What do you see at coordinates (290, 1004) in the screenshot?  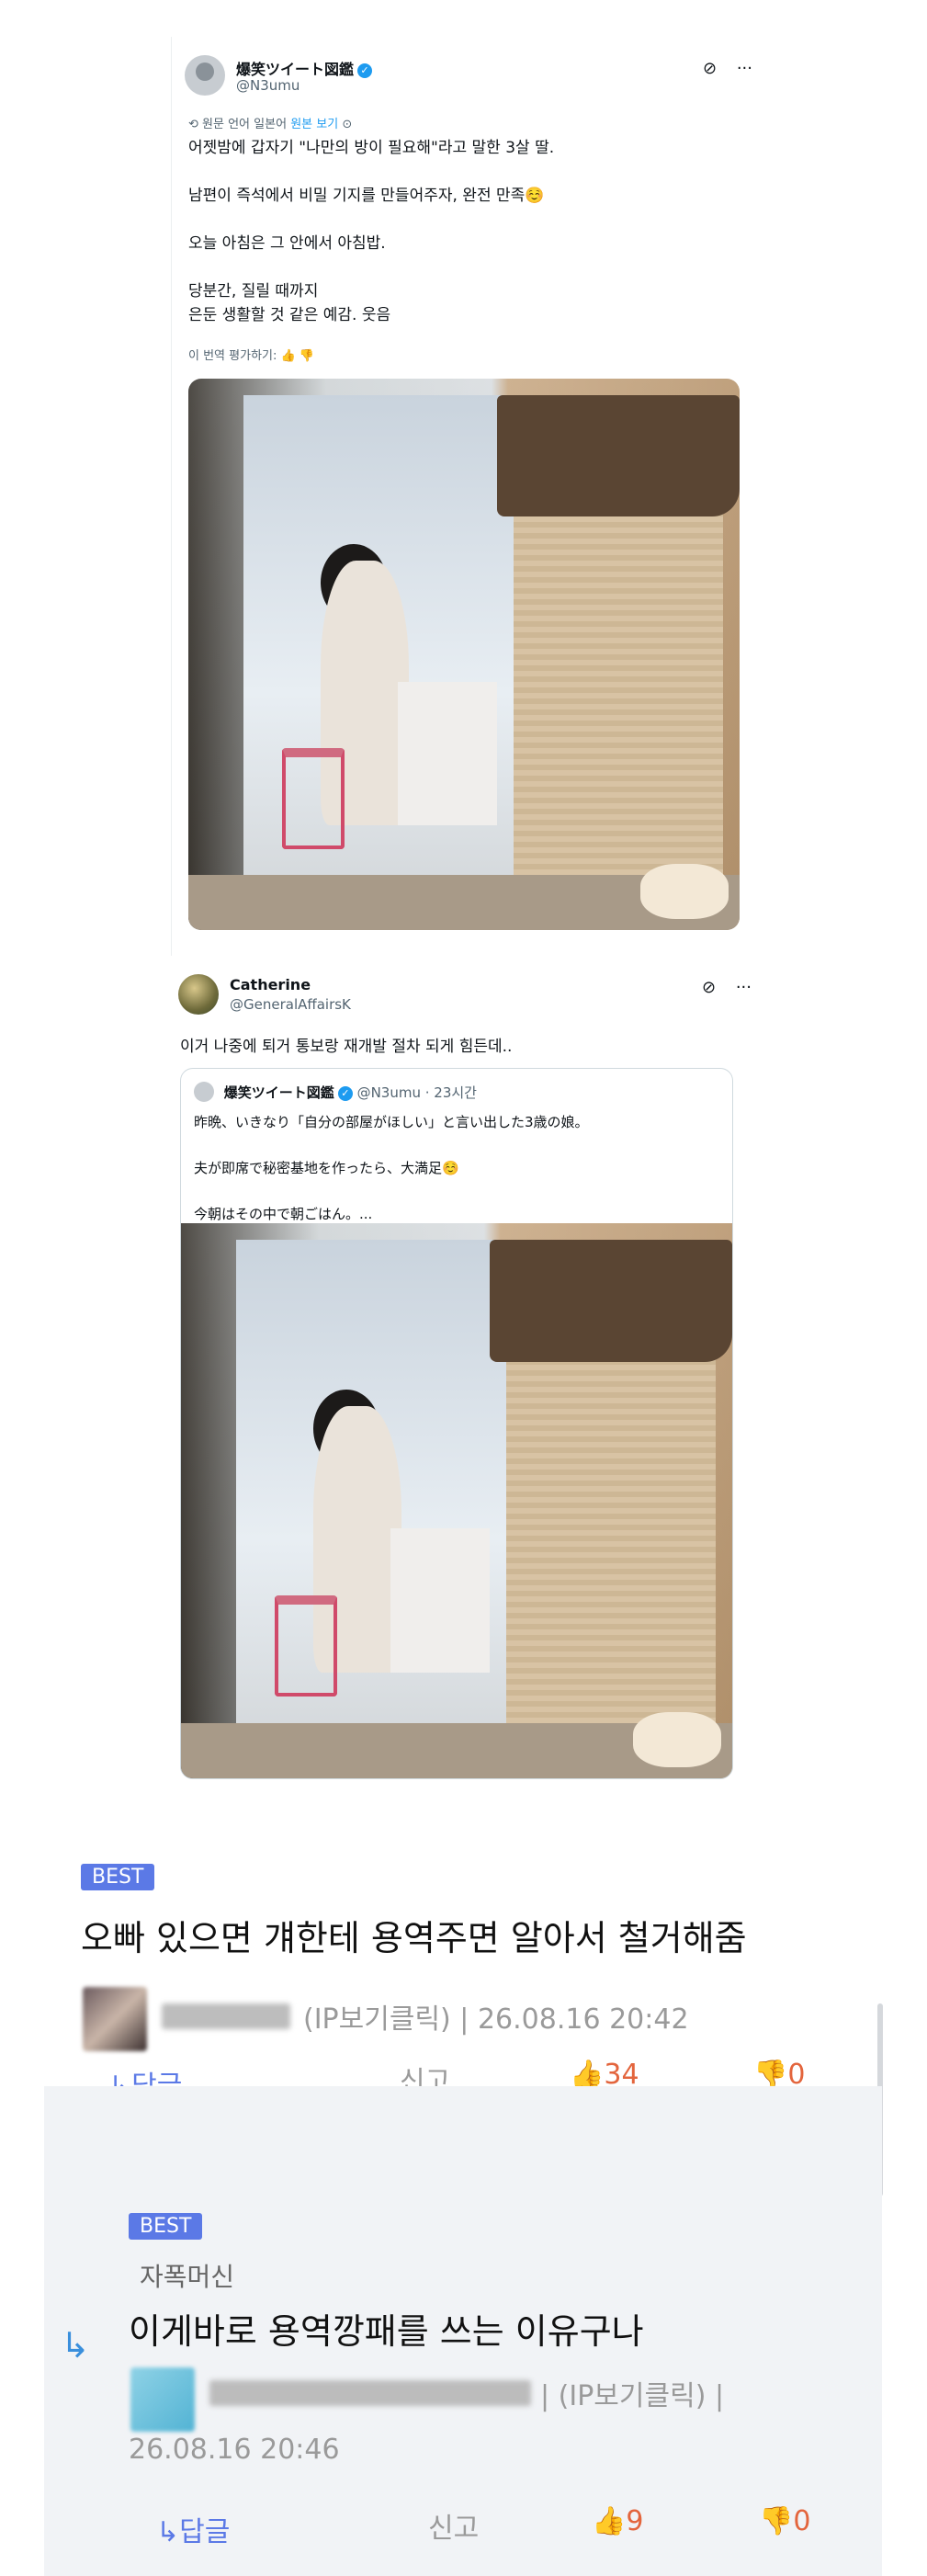 I see `user-handle: @GeneralAffairsK` at bounding box center [290, 1004].